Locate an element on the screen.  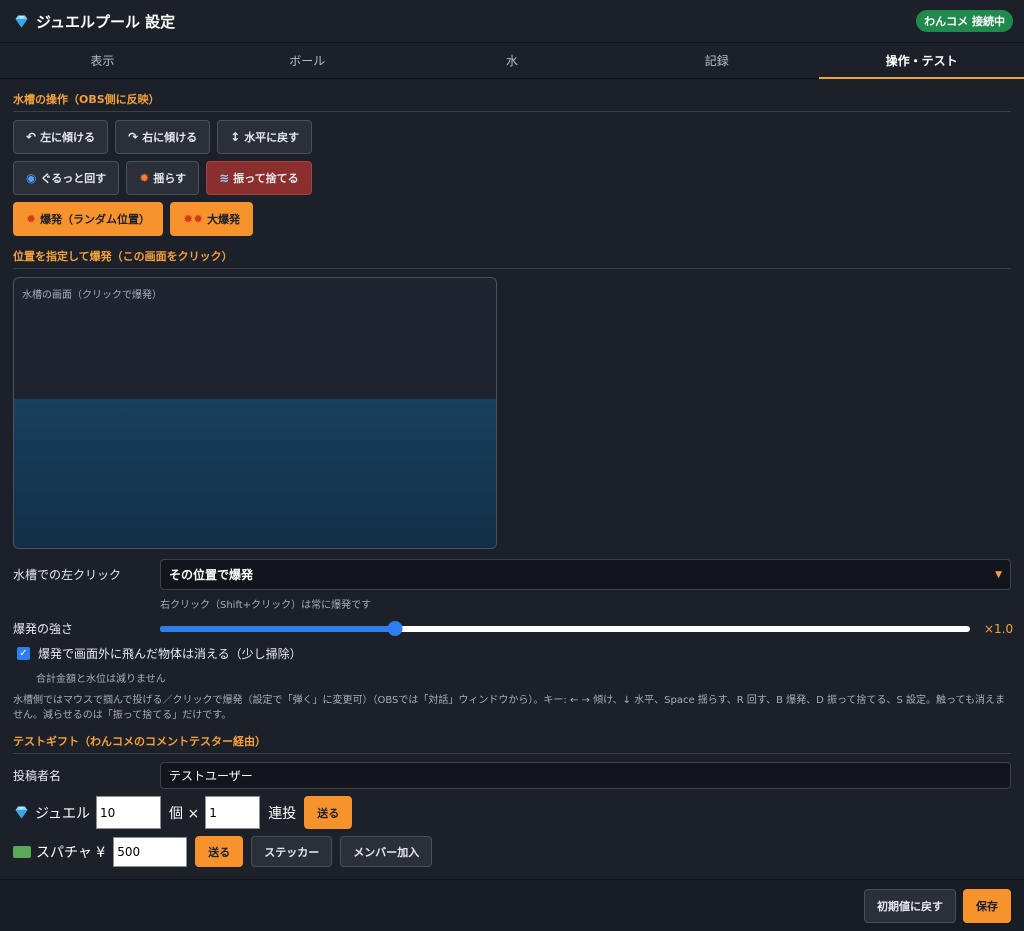
repeat-label: 連投 is located at coordinates (282, 813).